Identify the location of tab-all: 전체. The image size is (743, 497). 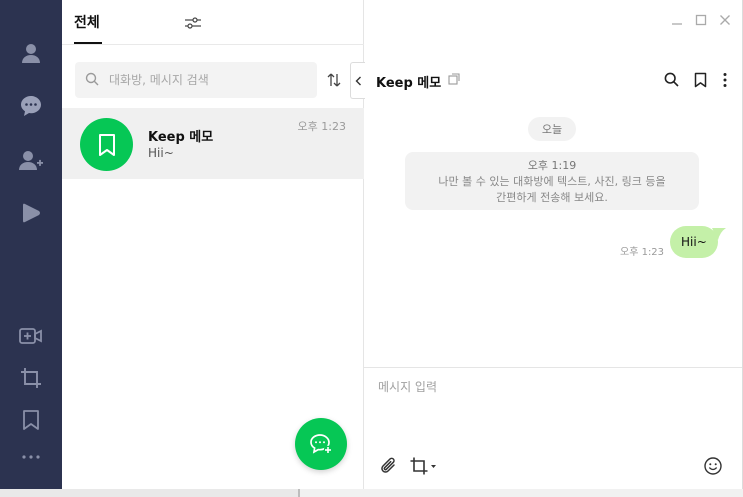
(87, 22).